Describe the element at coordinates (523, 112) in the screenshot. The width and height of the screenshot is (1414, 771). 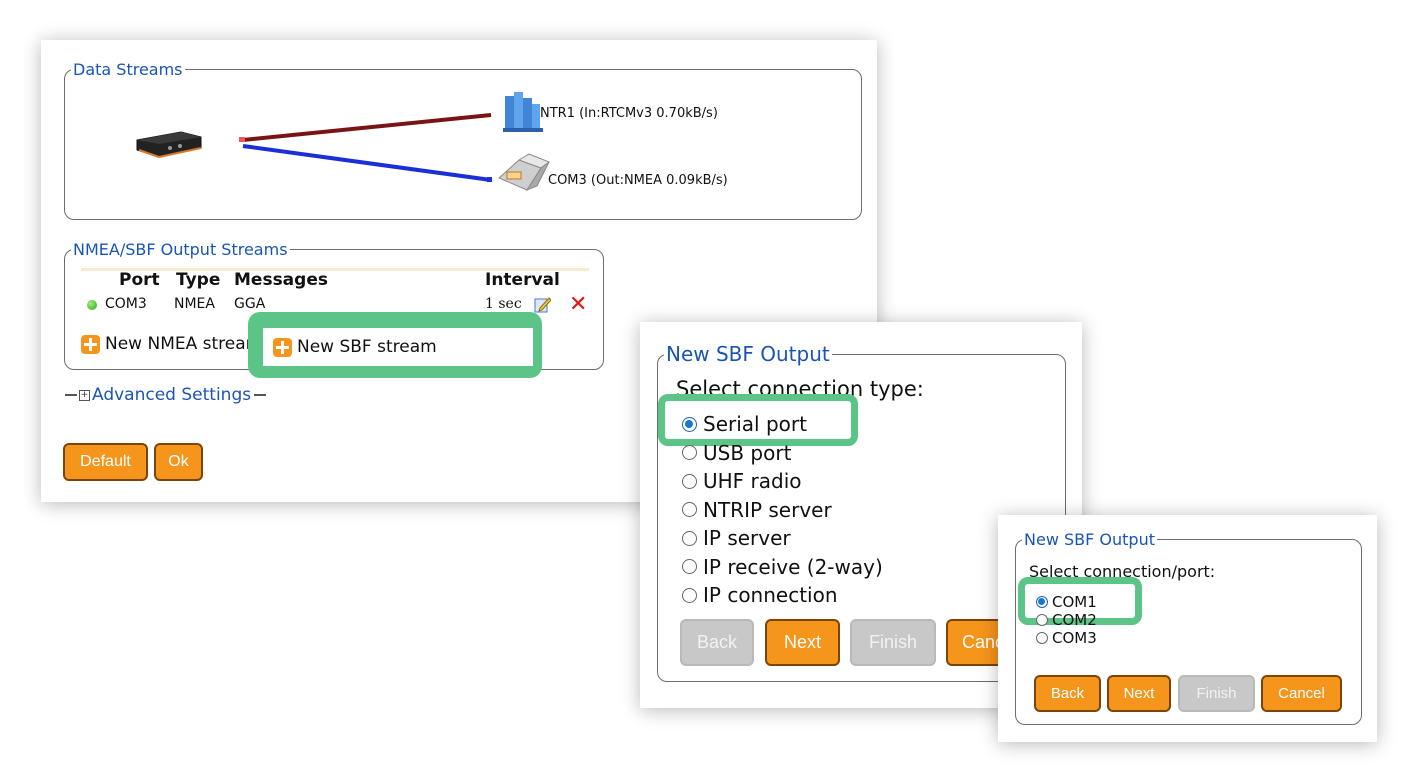
I see `ntrip-server-icon` at that location.